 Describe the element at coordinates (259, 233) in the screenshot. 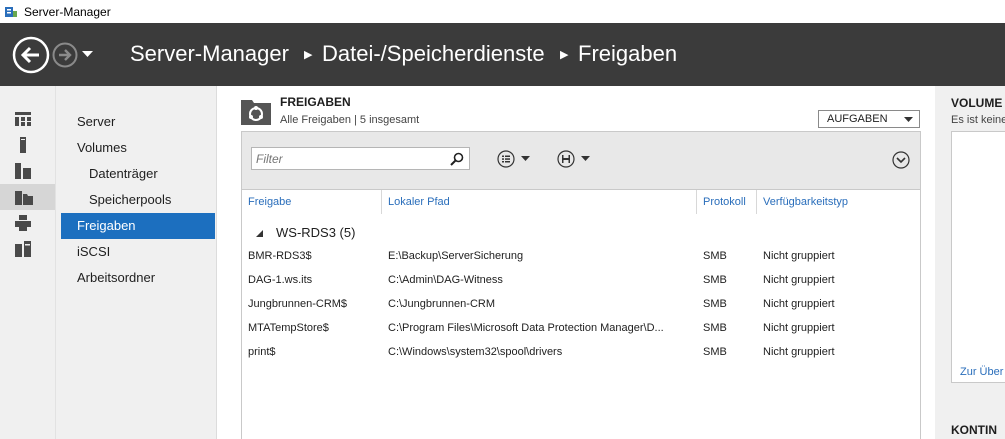

I see `collapse-triangle-icon` at that location.